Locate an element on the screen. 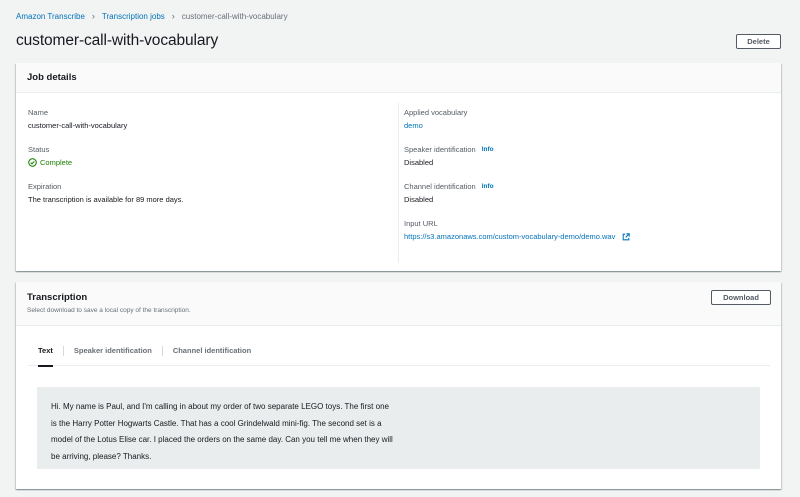 The height and width of the screenshot is (497, 800). status-value: Complete is located at coordinates (106, 162).